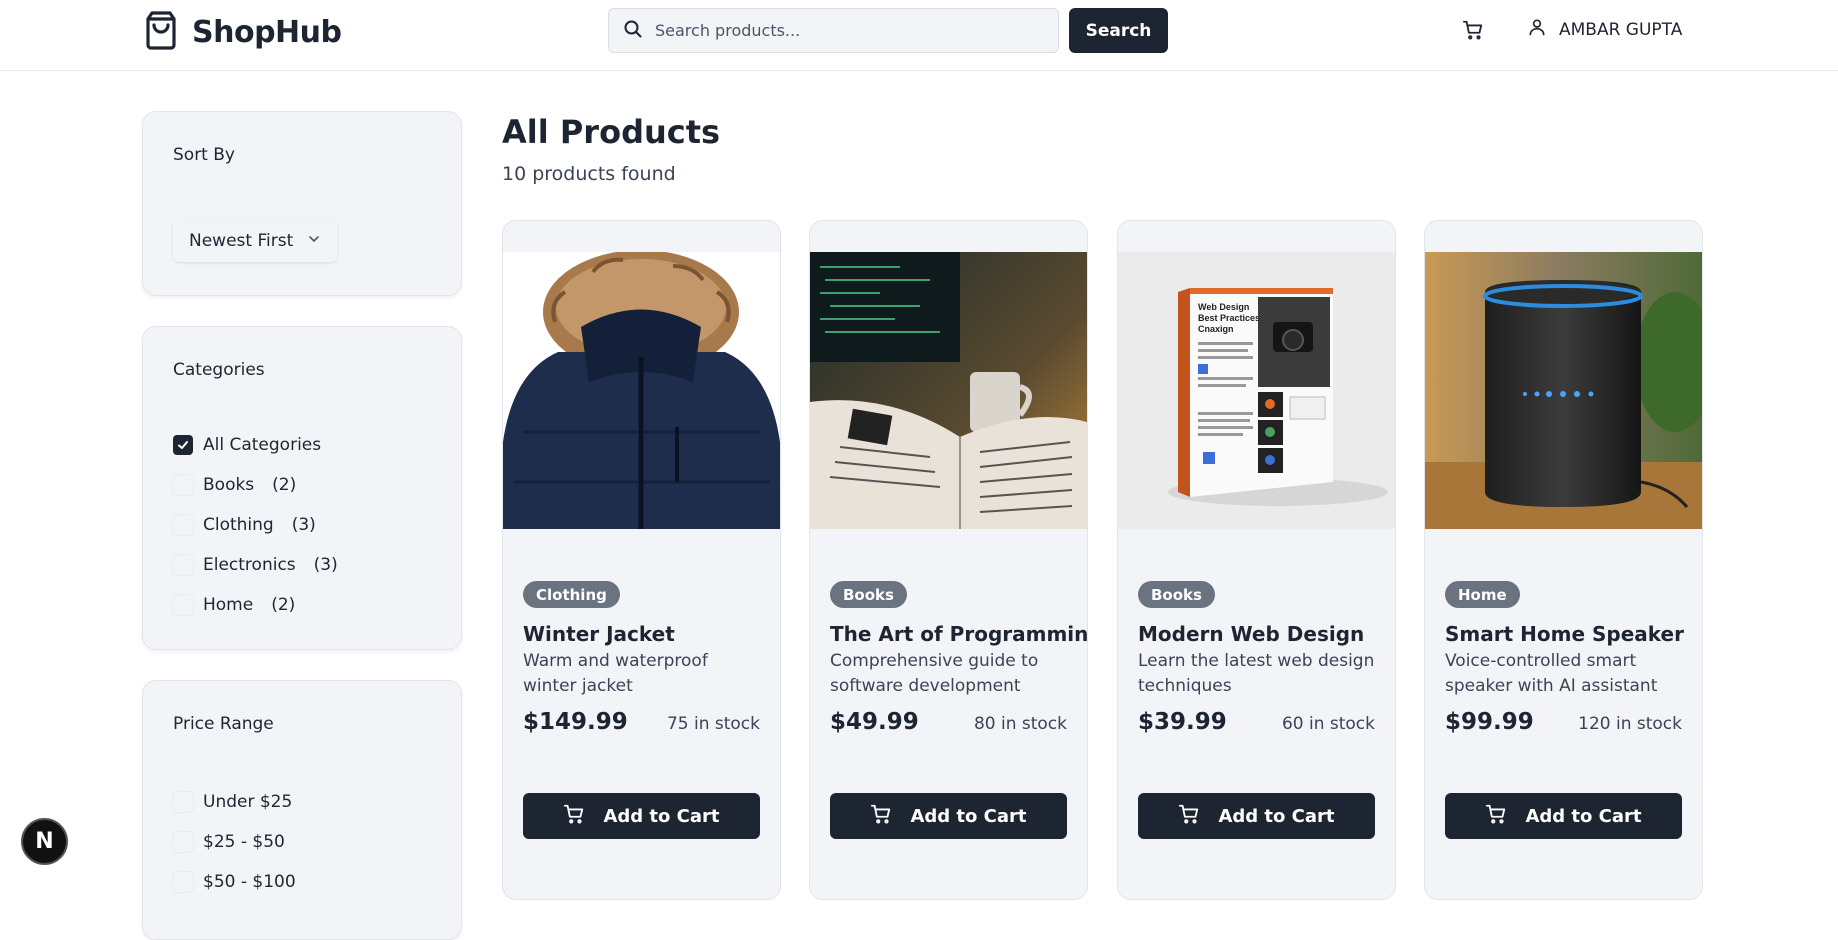 The height and width of the screenshot is (940, 1838). Describe the element at coordinates (1216, 329) in the screenshot. I see `book-cover-title-3: Cnaxign` at that location.